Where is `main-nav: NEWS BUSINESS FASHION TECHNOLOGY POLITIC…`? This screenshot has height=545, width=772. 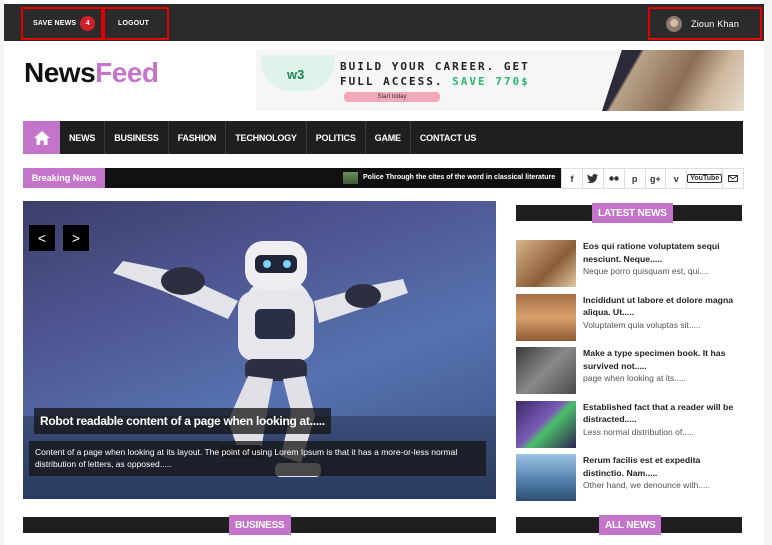
main-nav: NEWS BUSINESS FASHION TECHNOLOGY POLITIC… is located at coordinates (383, 137).